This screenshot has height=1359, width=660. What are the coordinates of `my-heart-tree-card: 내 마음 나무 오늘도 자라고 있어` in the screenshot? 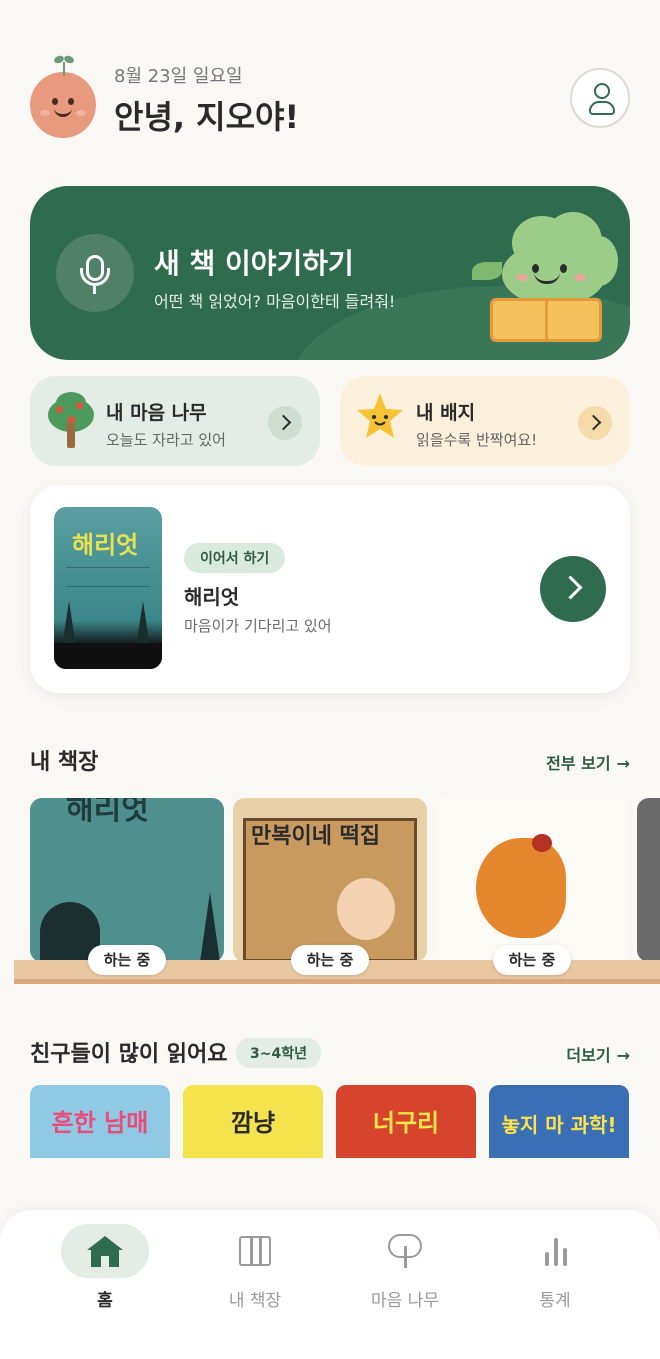 It's located at (175, 421).